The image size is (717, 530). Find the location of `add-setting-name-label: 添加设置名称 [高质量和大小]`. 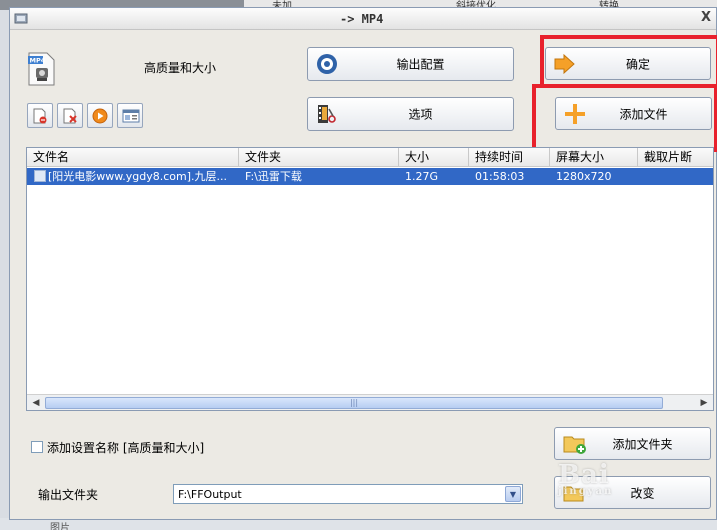

add-setting-name-label: 添加设置名称 [高质量和大小] is located at coordinates (126, 448).